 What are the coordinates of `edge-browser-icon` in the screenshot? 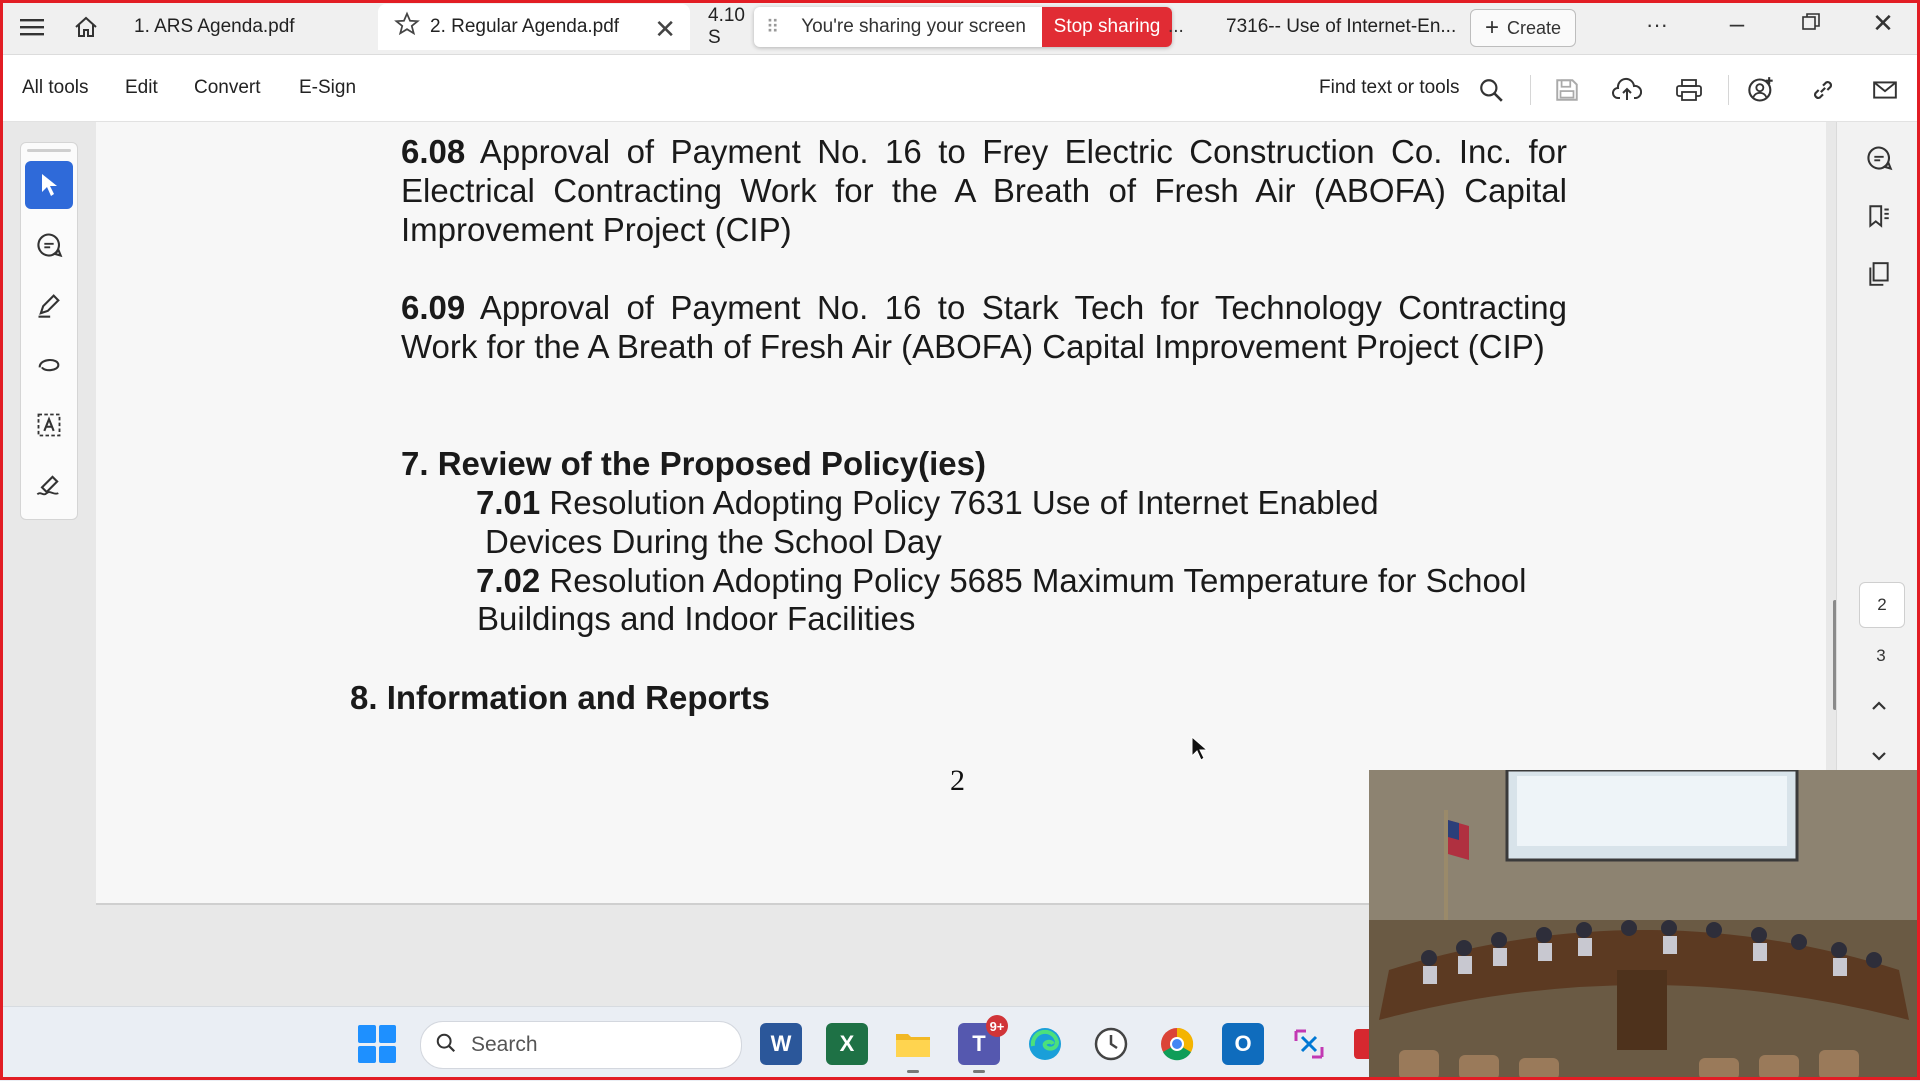 It's located at (1045, 1044).